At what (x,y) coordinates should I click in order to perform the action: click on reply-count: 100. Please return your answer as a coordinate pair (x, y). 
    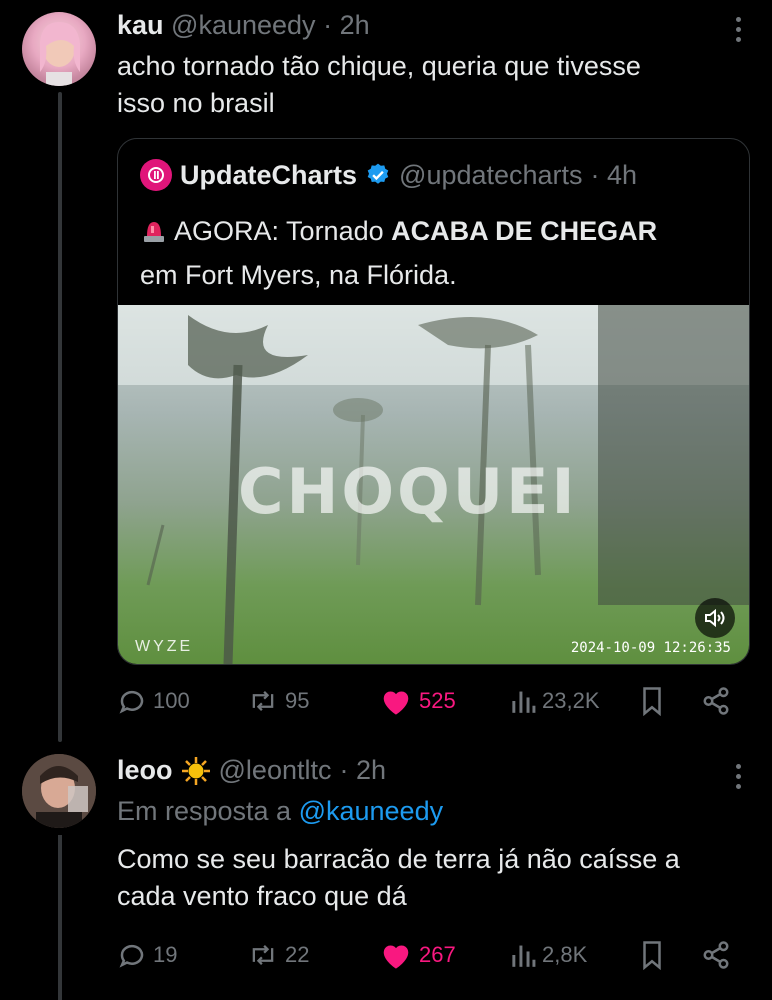
    Looking at the image, I should click on (171, 700).